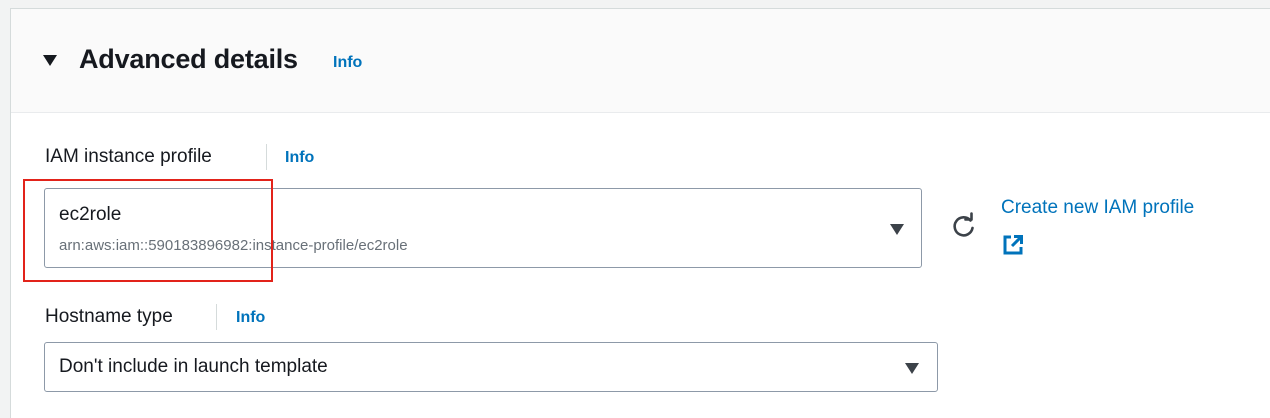 The image size is (1270, 418). What do you see at coordinates (193, 366) in the screenshot?
I see `hostname-type-selected-value: Don't include in launch template` at bounding box center [193, 366].